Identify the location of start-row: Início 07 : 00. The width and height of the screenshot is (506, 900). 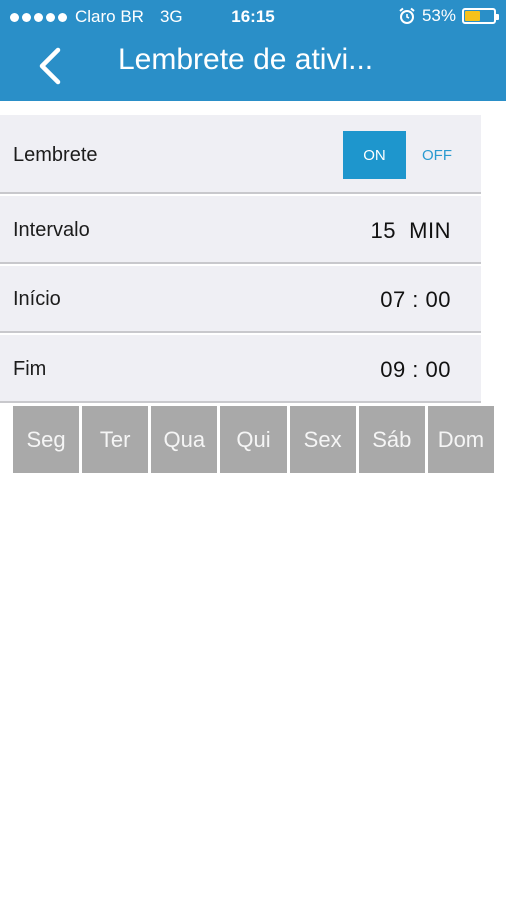
(240, 299).